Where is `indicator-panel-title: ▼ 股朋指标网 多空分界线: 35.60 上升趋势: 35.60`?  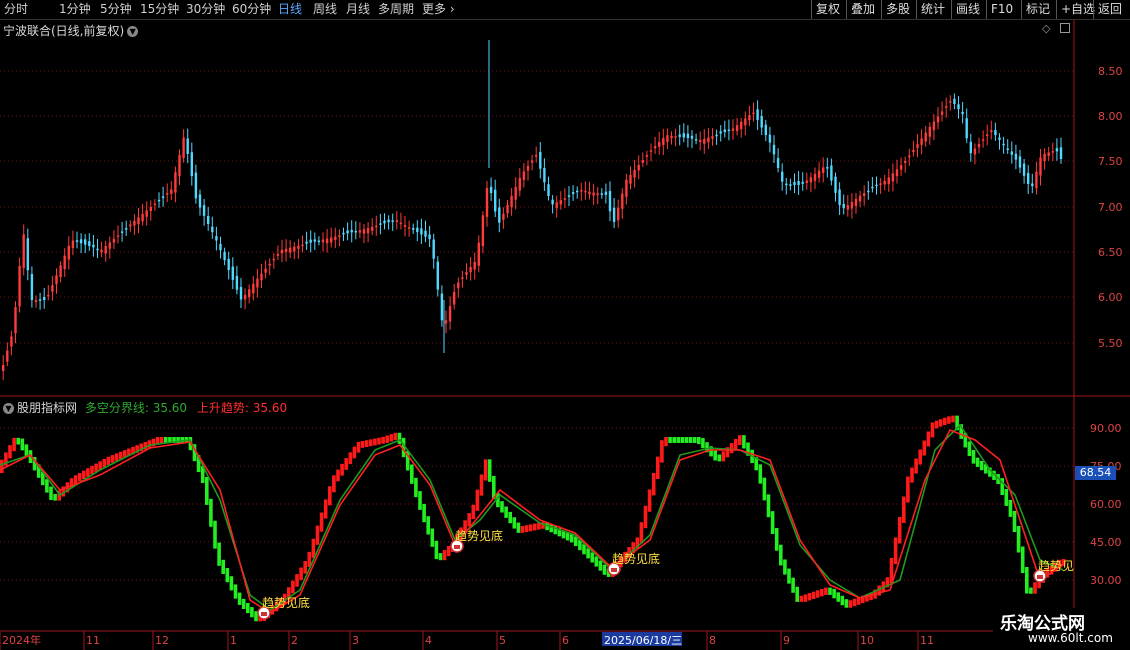 indicator-panel-title: ▼ 股朋指标网 多空分界线: 35.60 上升趋势: 35.60 is located at coordinates (145, 407).